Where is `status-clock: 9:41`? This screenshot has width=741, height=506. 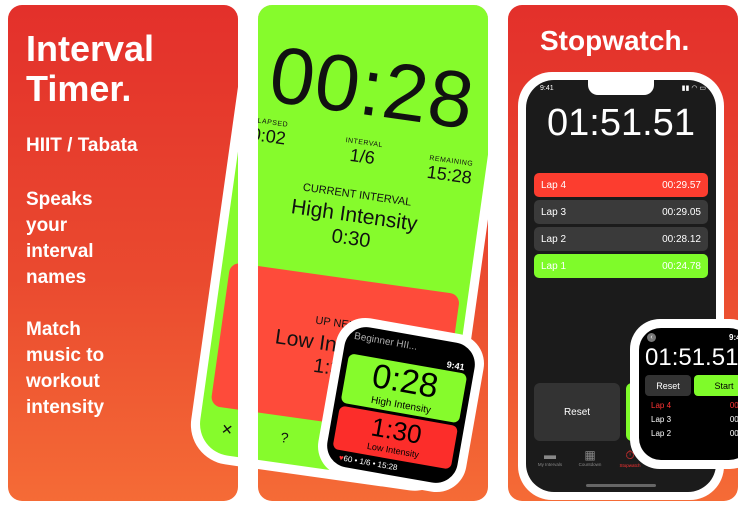 status-clock: 9:41 is located at coordinates (547, 88).